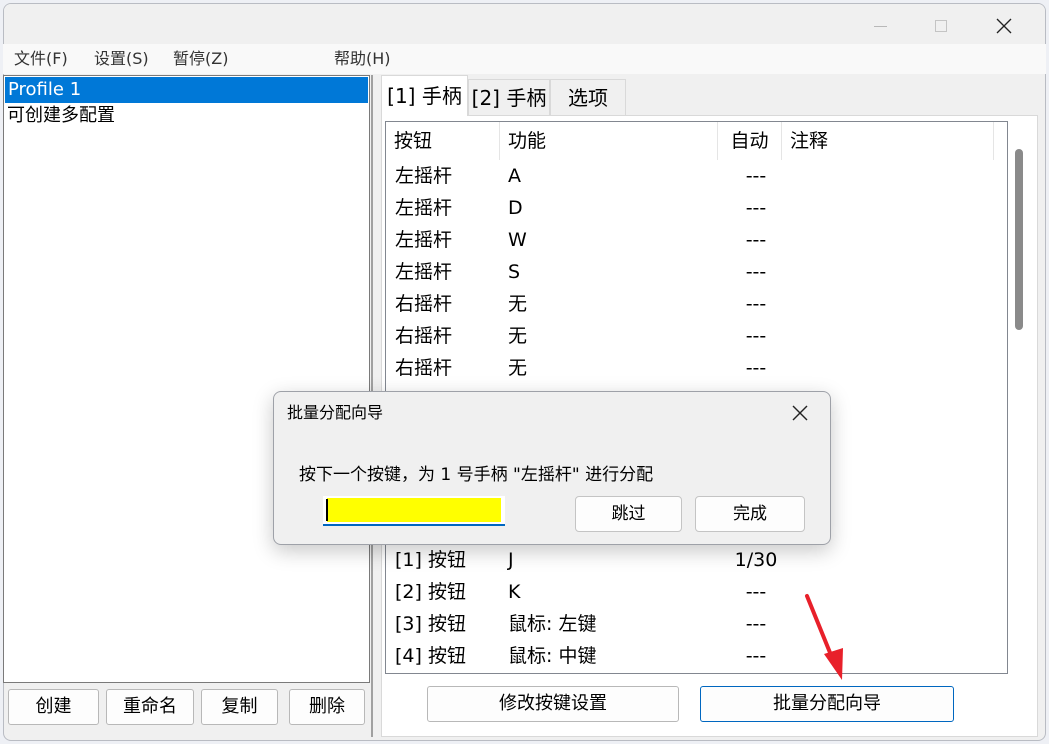 The image size is (1049, 744). Describe the element at coordinates (186, 90) in the screenshot. I see `profile-item-selected: Profile 1` at that location.